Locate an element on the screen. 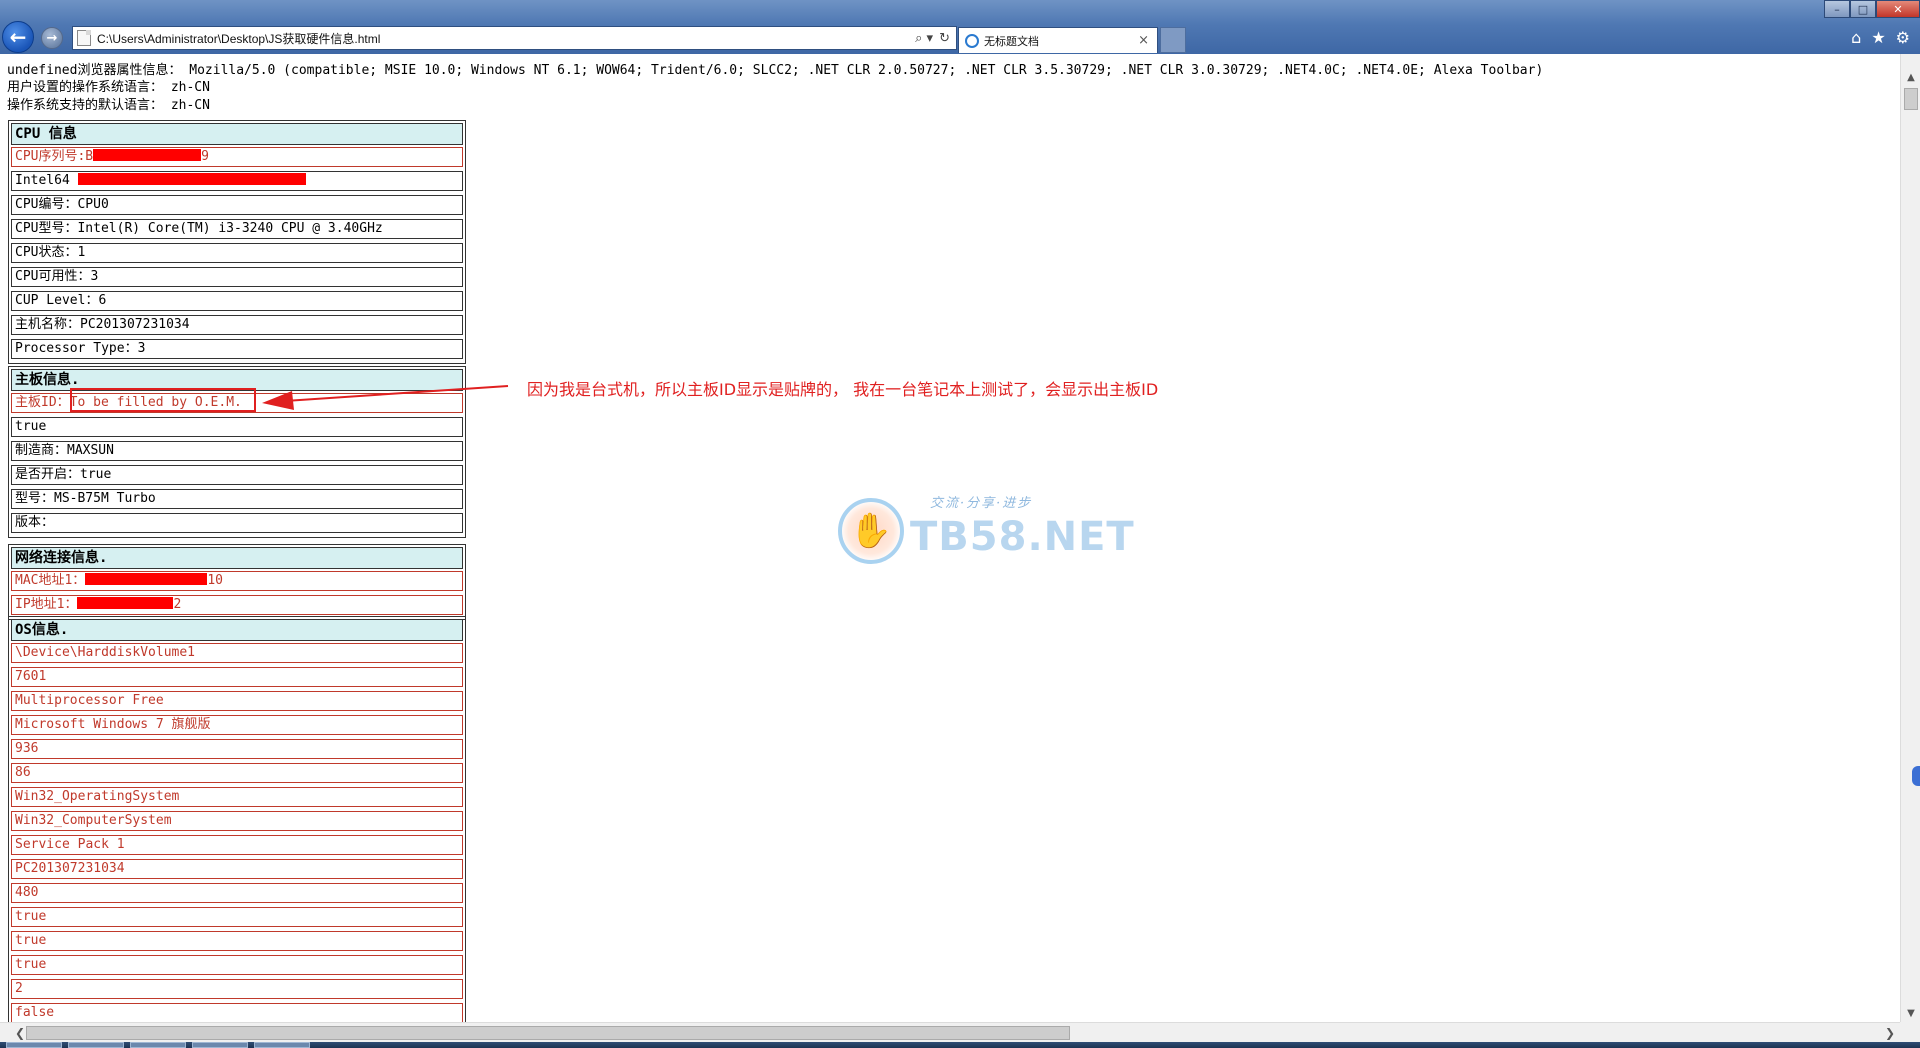 This screenshot has height=1048, width=1920. os-row: Win32_ComputerSystem is located at coordinates (237, 821).